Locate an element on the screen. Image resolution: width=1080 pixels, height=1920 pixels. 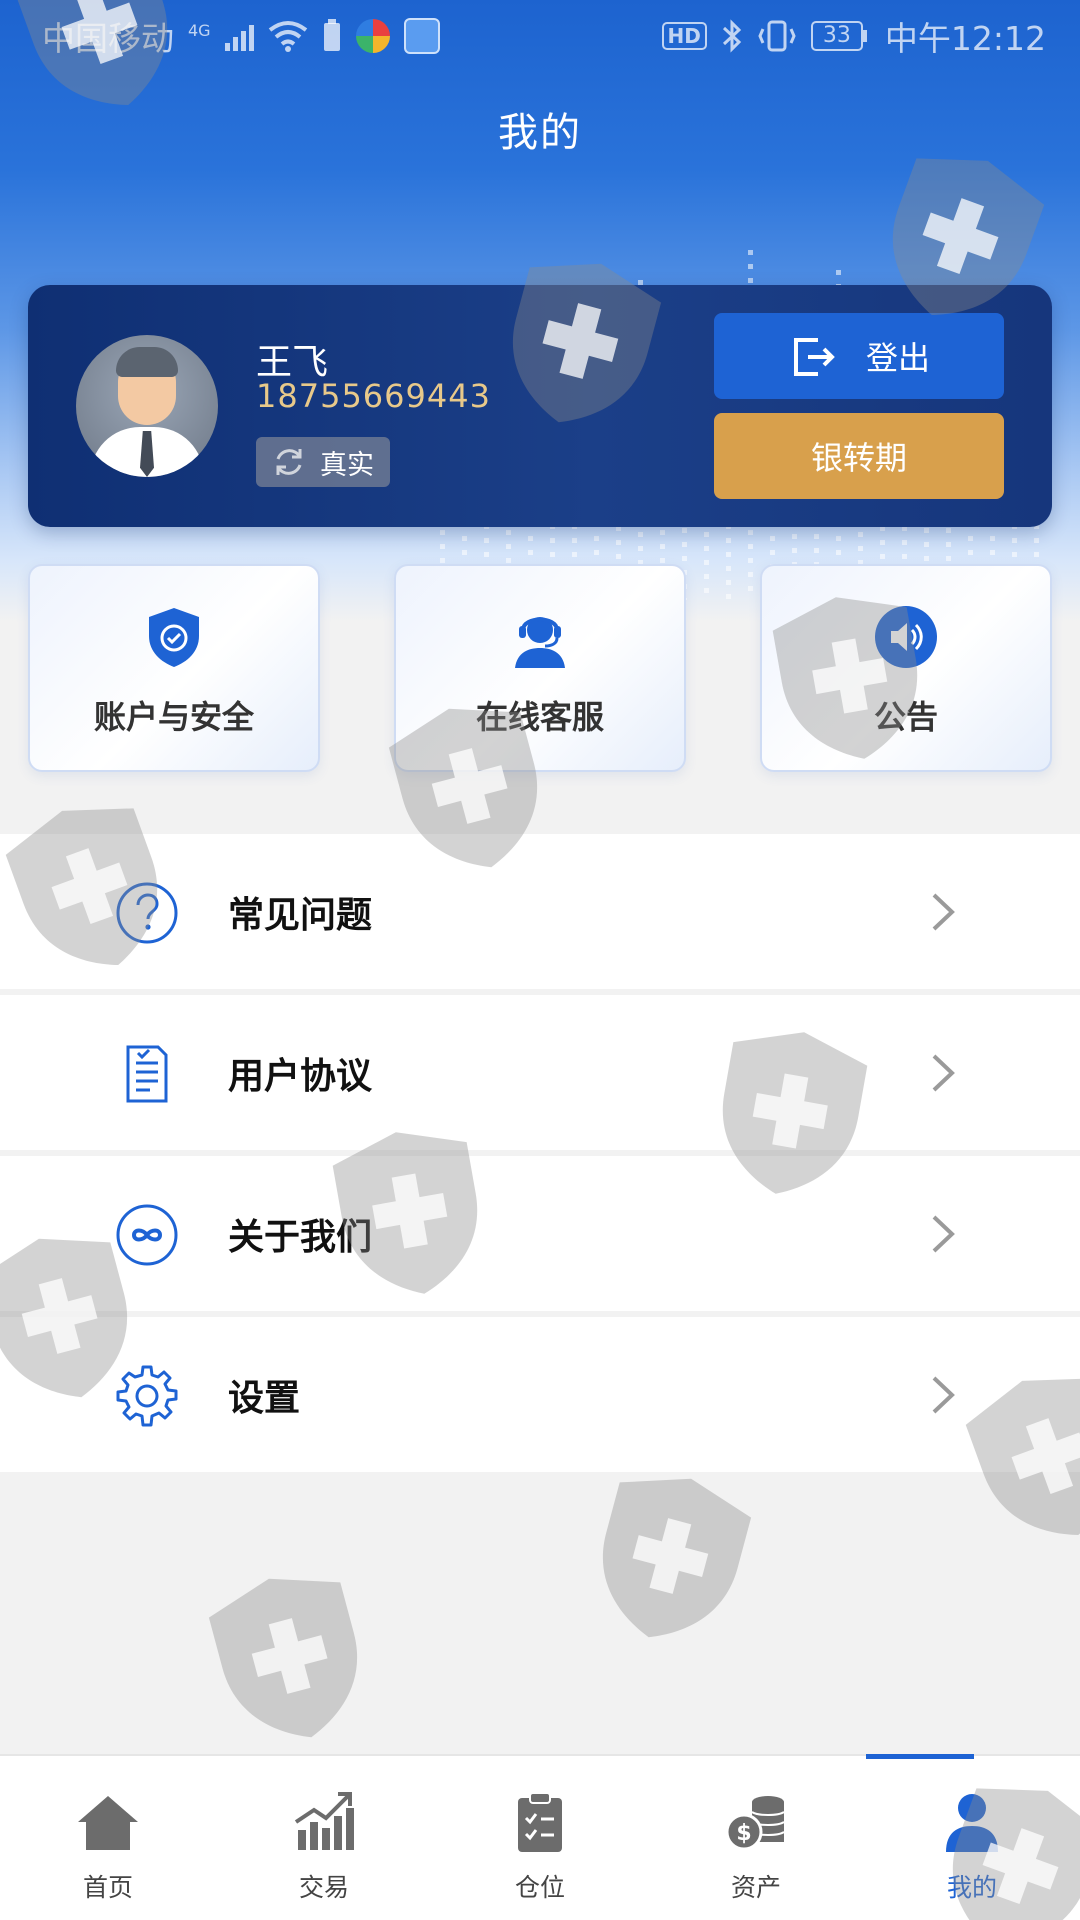
tab-trade: 交易 is located at coordinates (324, 1838).